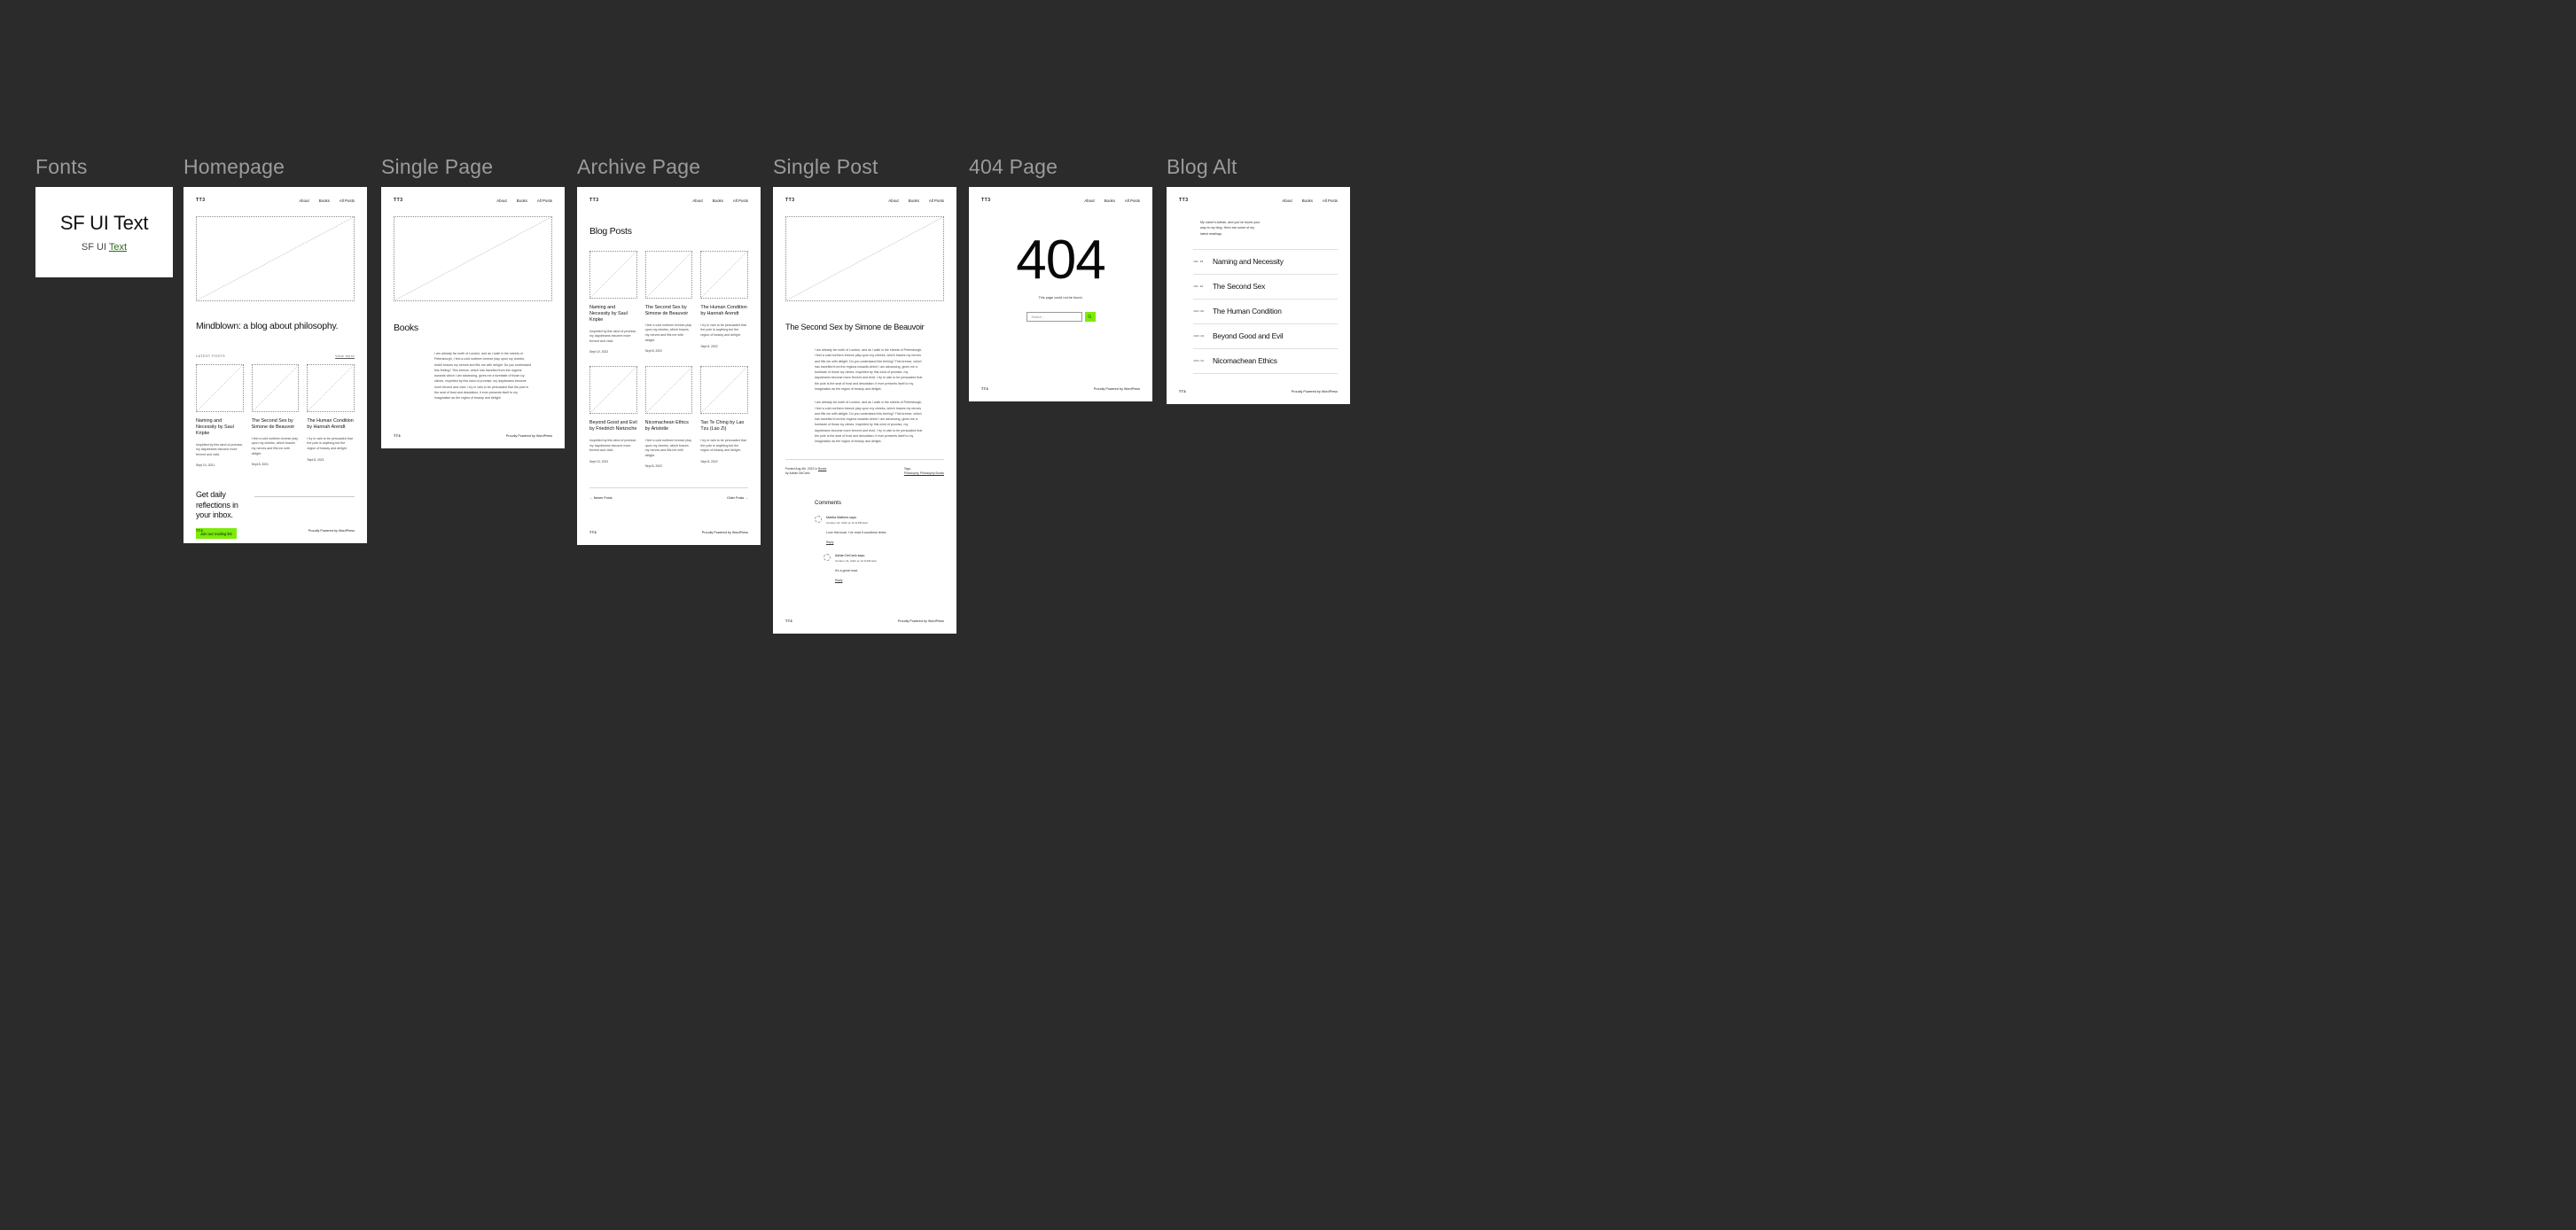 Image resolution: width=2576 pixels, height=1230 pixels. Describe the element at coordinates (1247, 311) in the screenshot. I see `list-item-title: The Human Condition` at that location.